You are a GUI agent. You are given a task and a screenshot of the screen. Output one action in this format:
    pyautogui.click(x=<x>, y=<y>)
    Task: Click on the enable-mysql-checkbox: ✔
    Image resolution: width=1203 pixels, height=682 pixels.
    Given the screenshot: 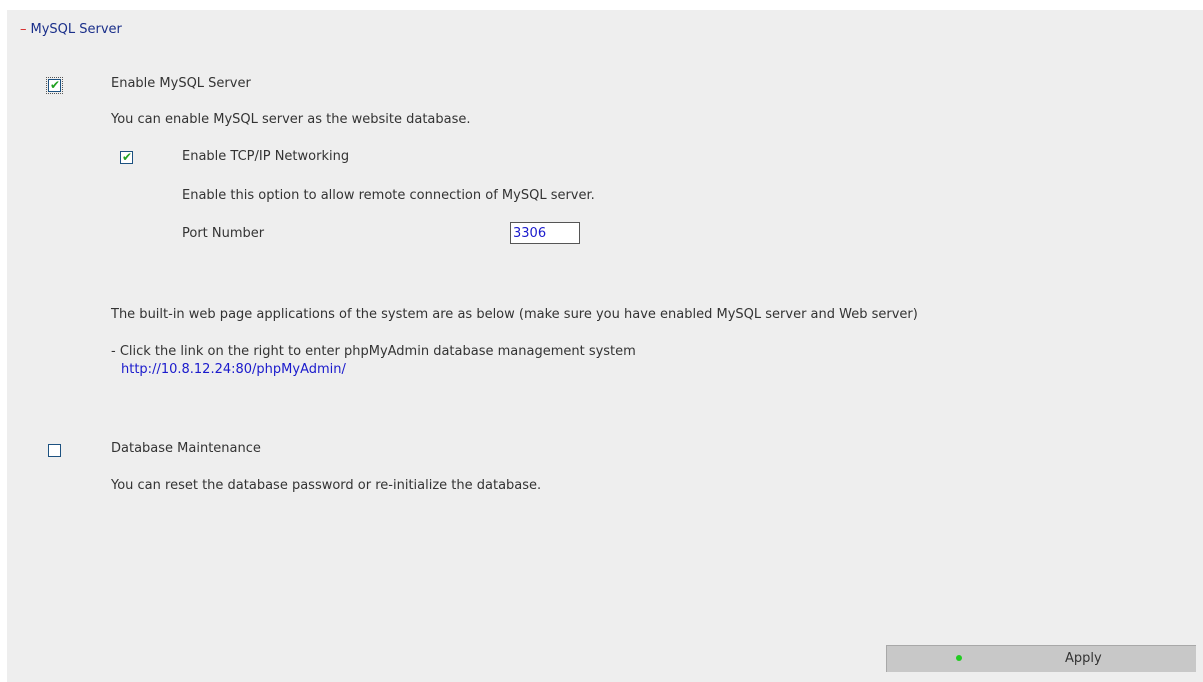 What is the action you would take?
    pyautogui.click(x=54, y=85)
    